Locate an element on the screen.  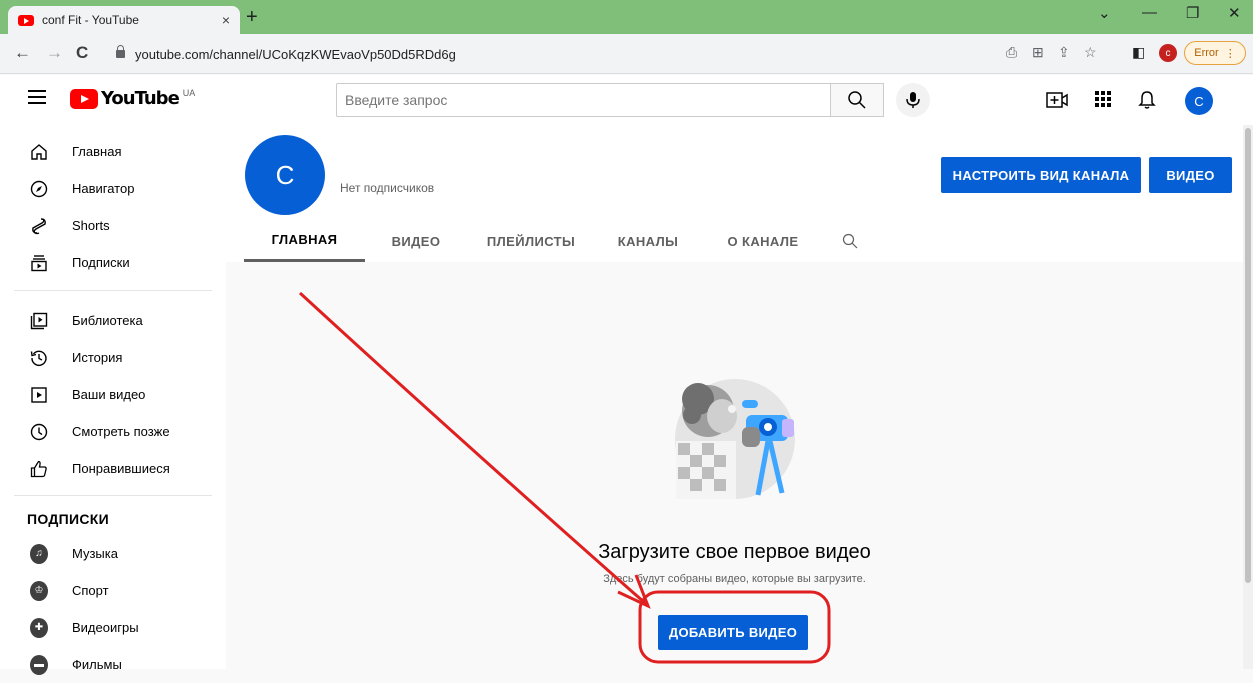
sidebar-item-label: Музыка is located at coordinates (95, 553).